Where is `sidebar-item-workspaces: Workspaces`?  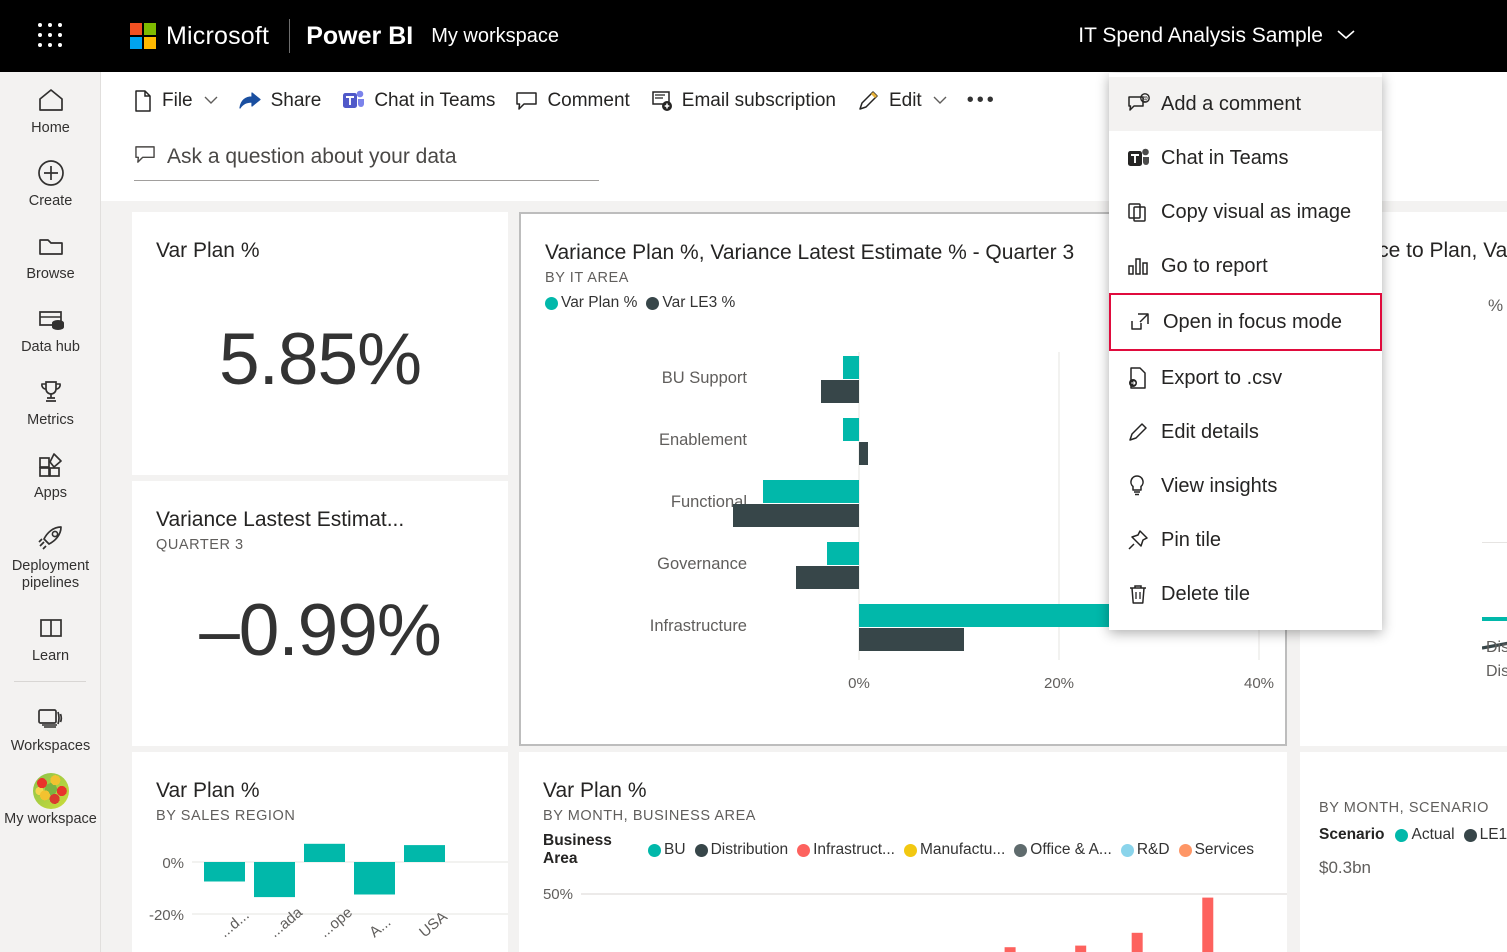
sidebar-item-workspaces: Workspaces is located at coordinates (50, 726).